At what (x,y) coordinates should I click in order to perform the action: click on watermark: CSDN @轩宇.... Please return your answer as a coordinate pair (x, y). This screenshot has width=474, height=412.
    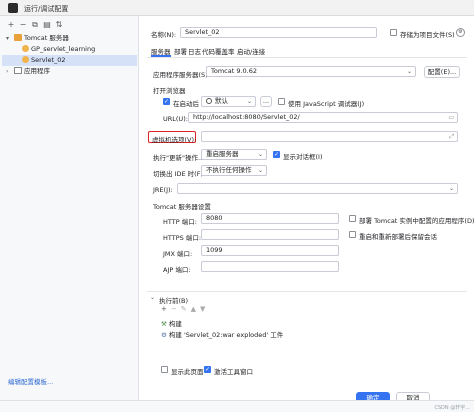
    Looking at the image, I should click on (452, 408).